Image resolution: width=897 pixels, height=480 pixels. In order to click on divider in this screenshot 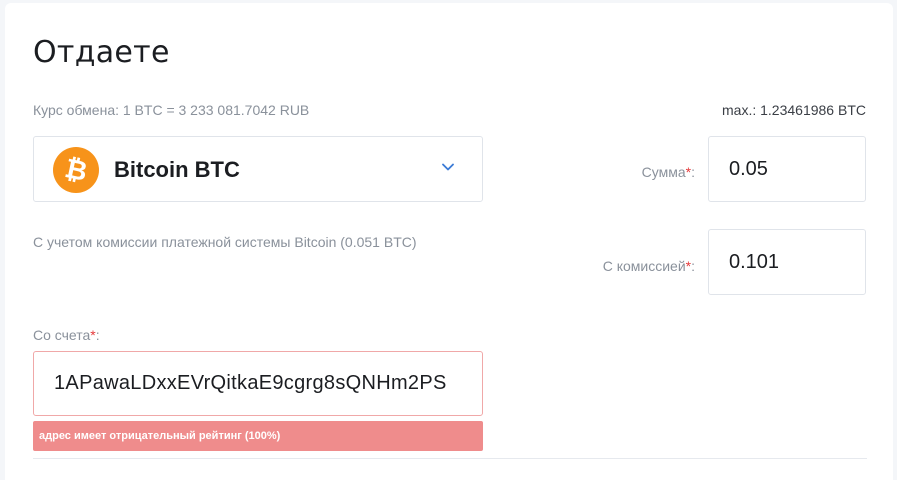, I will do `click(450, 458)`.